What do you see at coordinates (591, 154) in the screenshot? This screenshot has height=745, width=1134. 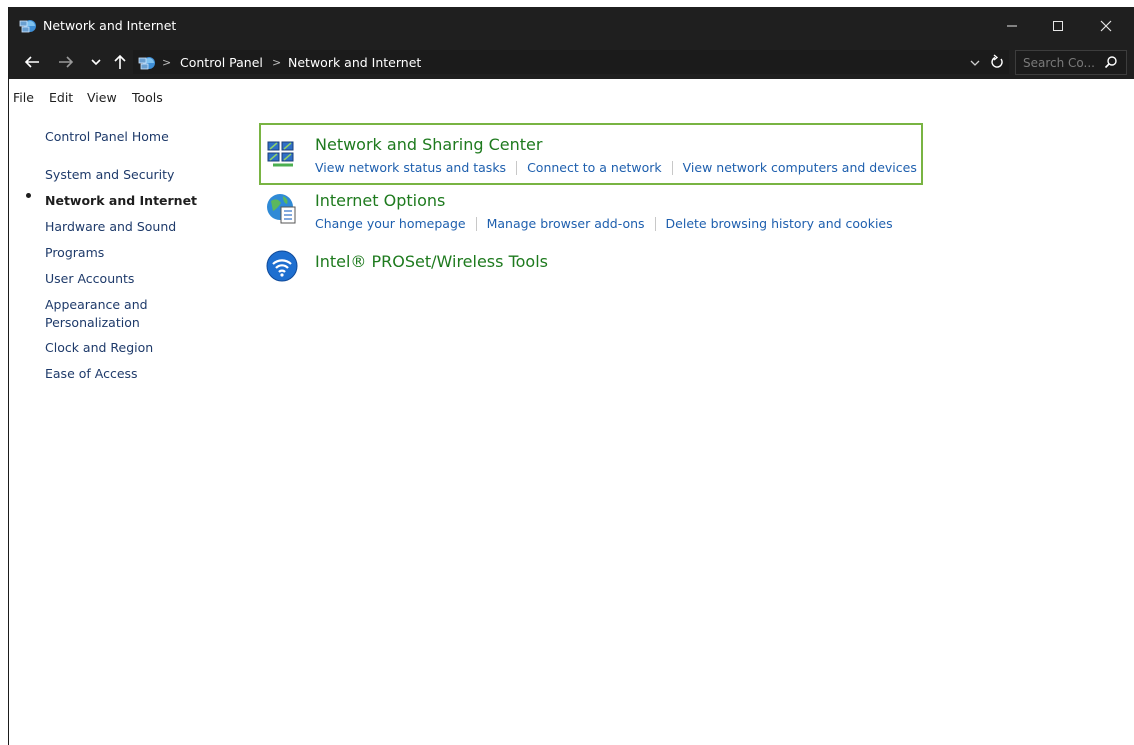 I see `category-highlight` at bounding box center [591, 154].